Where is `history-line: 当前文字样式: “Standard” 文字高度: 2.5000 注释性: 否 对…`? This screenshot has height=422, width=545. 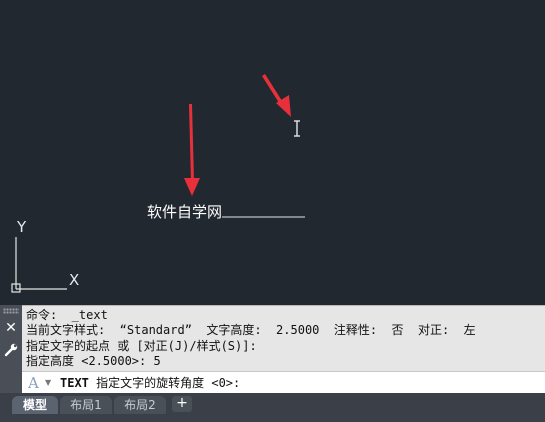 history-line: 当前文字样式: “Standard” 文字高度: 2.5000 注释性: 否 对… is located at coordinates (251, 330).